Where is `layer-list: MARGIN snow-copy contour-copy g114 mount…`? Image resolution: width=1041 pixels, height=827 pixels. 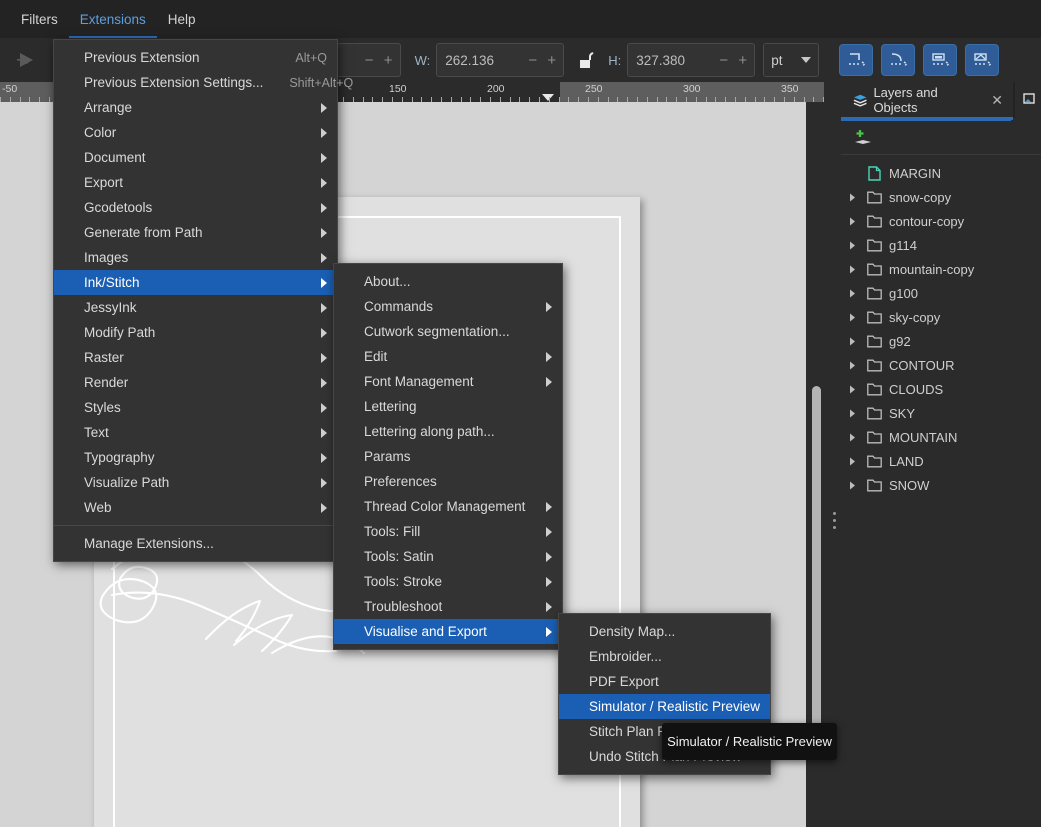 layer-list: MARGIN snow-copy contour-copy g114 mount… is located at coordinates (941, 326).